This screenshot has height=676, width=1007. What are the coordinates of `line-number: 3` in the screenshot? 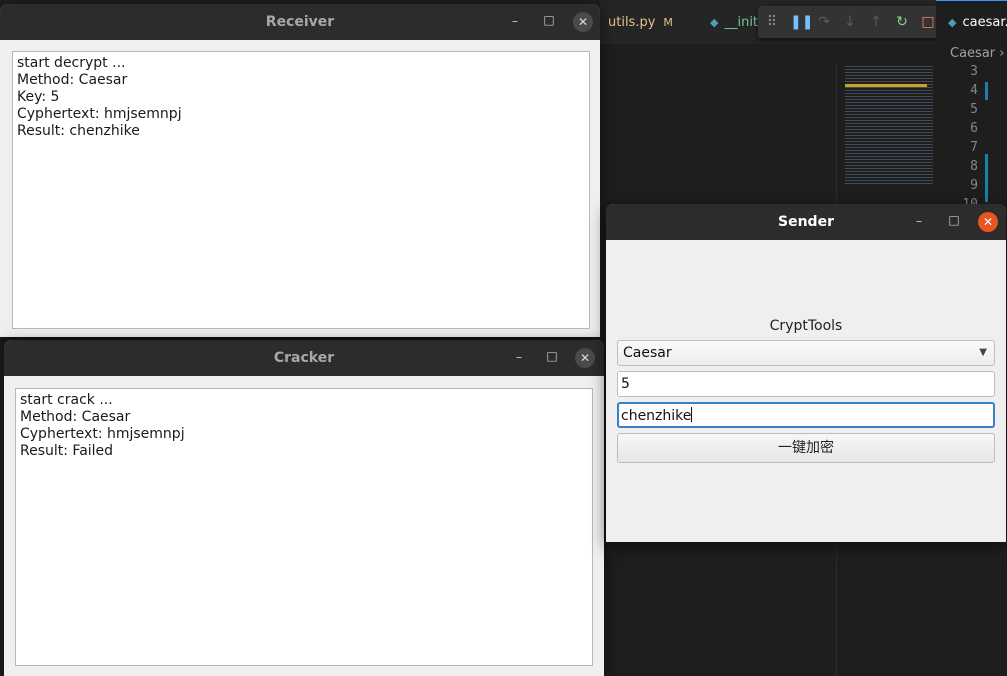 It's located at (974, 71).